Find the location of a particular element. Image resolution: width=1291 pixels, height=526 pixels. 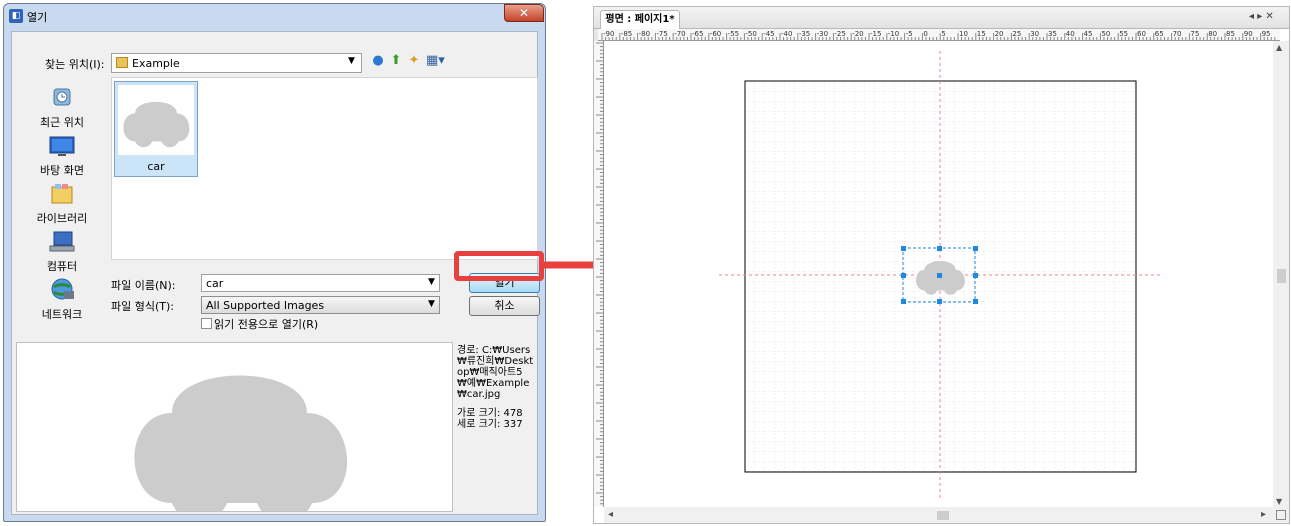

place-label: 바탕 화면 is located at coordinates (62, 170).